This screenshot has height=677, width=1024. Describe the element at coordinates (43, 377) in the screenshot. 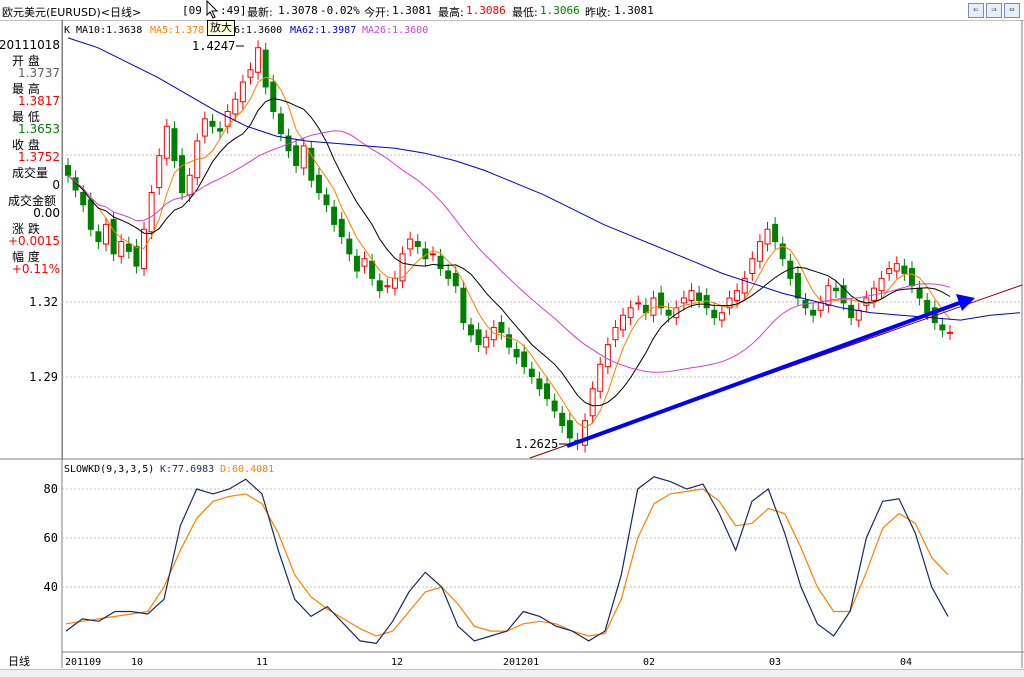

I see `y-tick-label: 1.29` at that location.